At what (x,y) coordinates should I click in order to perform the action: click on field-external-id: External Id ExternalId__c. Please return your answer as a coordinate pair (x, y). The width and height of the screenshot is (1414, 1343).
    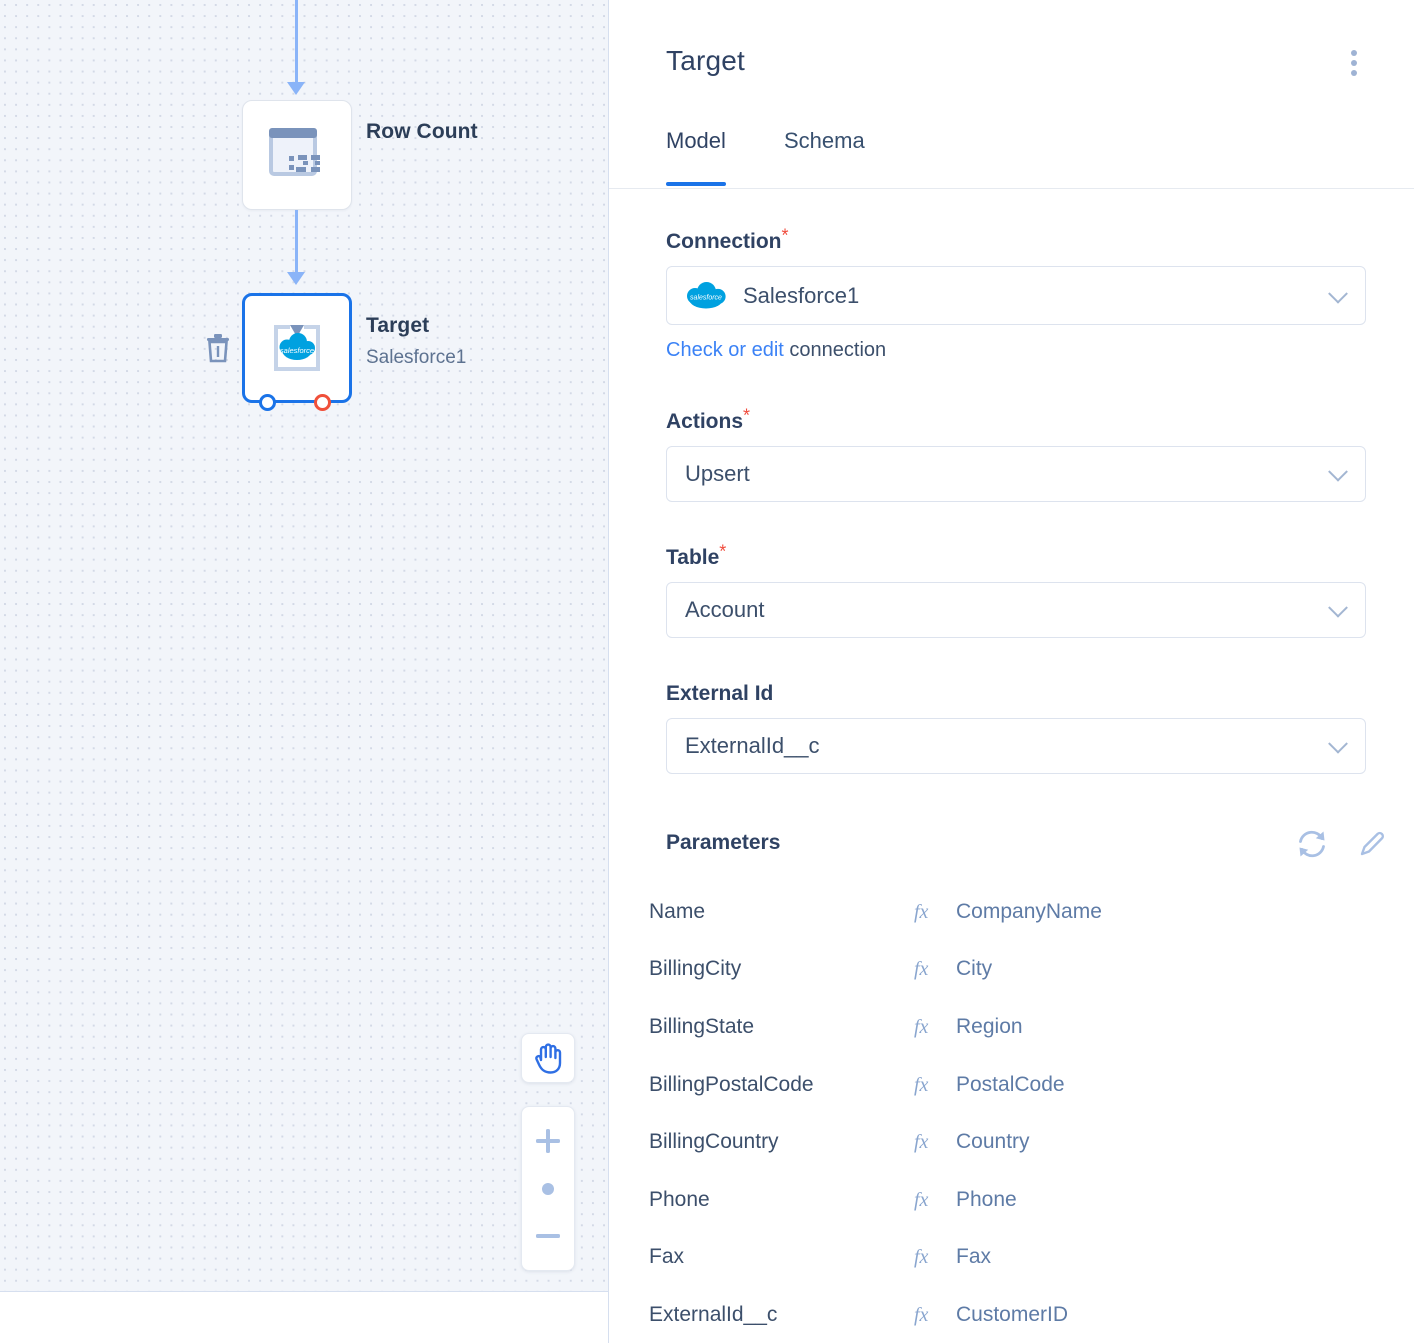
    Looking at the image, I should click on (1011, 728).